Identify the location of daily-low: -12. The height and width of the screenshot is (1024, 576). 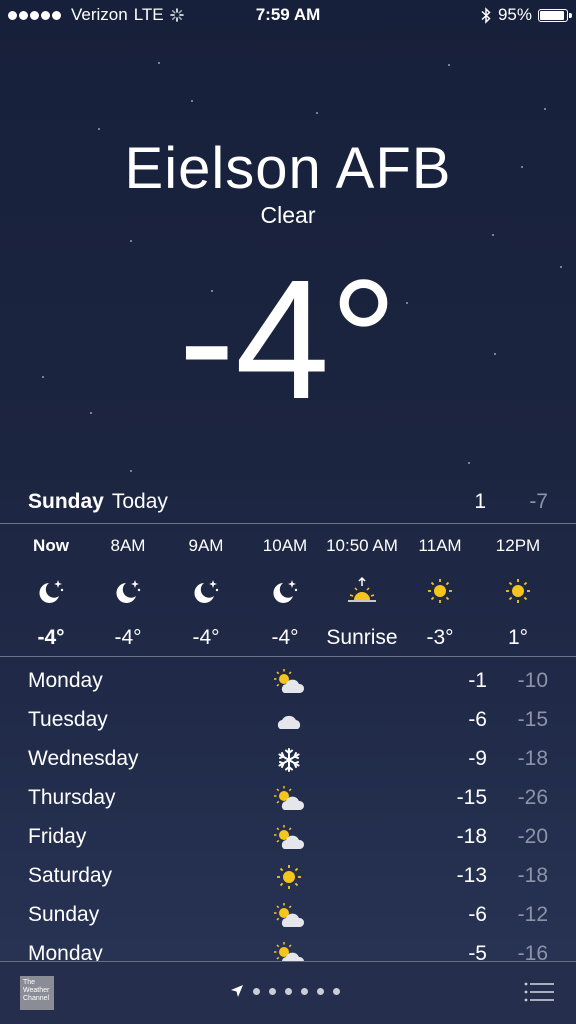
(532, 914).